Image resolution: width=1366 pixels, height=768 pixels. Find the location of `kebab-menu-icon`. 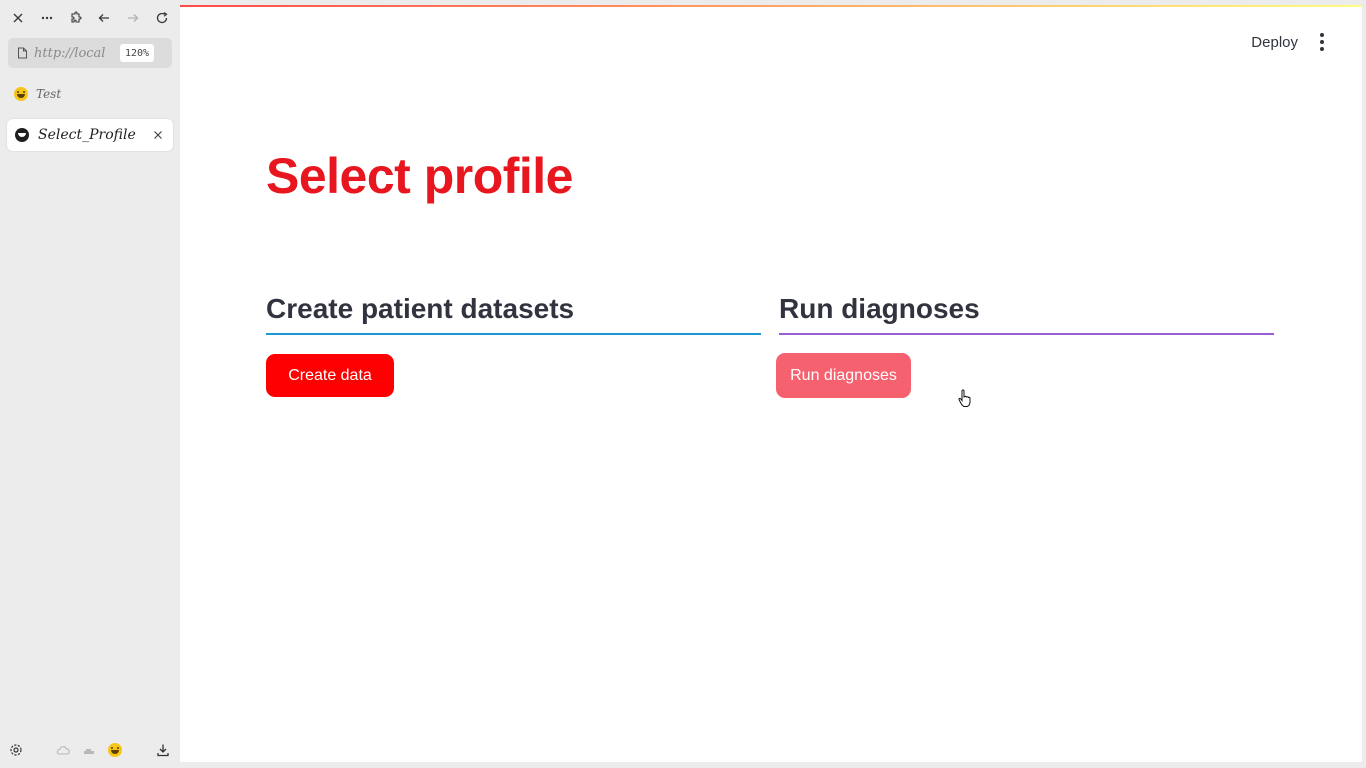

kebab-menu-icon is located at coordinates (1322, 42).